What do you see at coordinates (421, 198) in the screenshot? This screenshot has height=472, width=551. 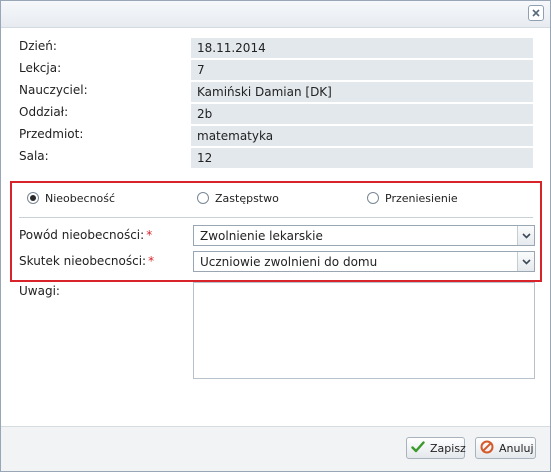 I see `radio-transfer-label: Przeniesienie` at bounding box center [421, 198].